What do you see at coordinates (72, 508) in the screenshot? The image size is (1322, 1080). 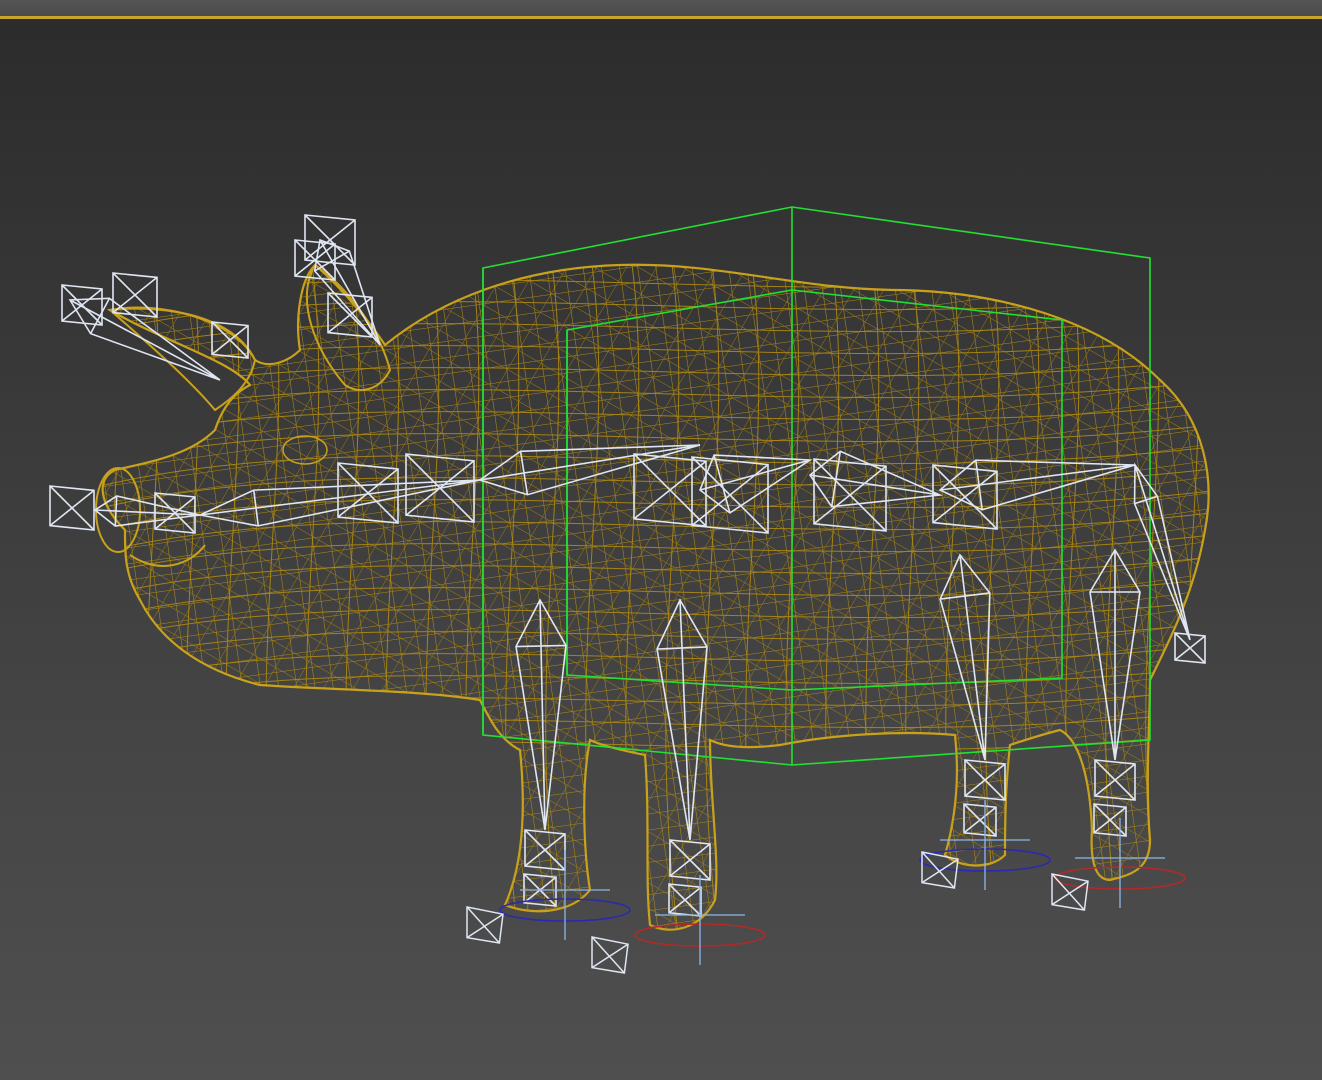 I see `bone-box` at bounding box center [72, 508].